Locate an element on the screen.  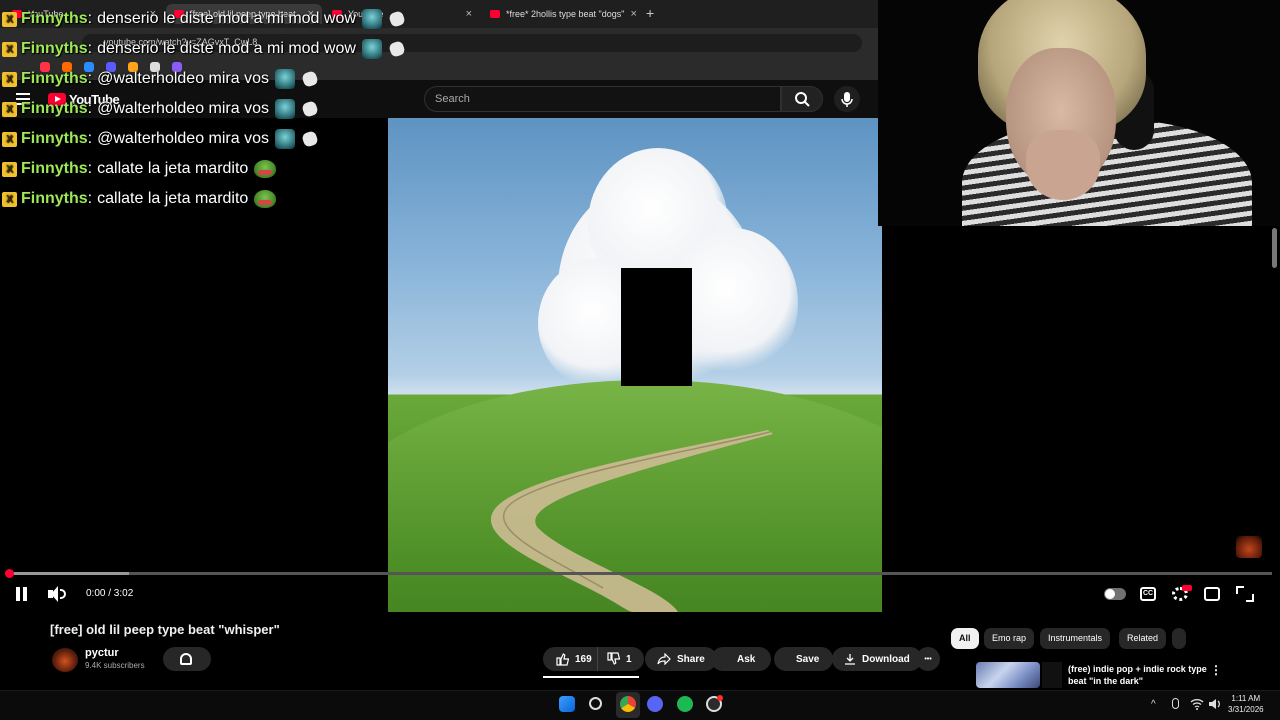
windows-icon is located at coordinates (567, 704).